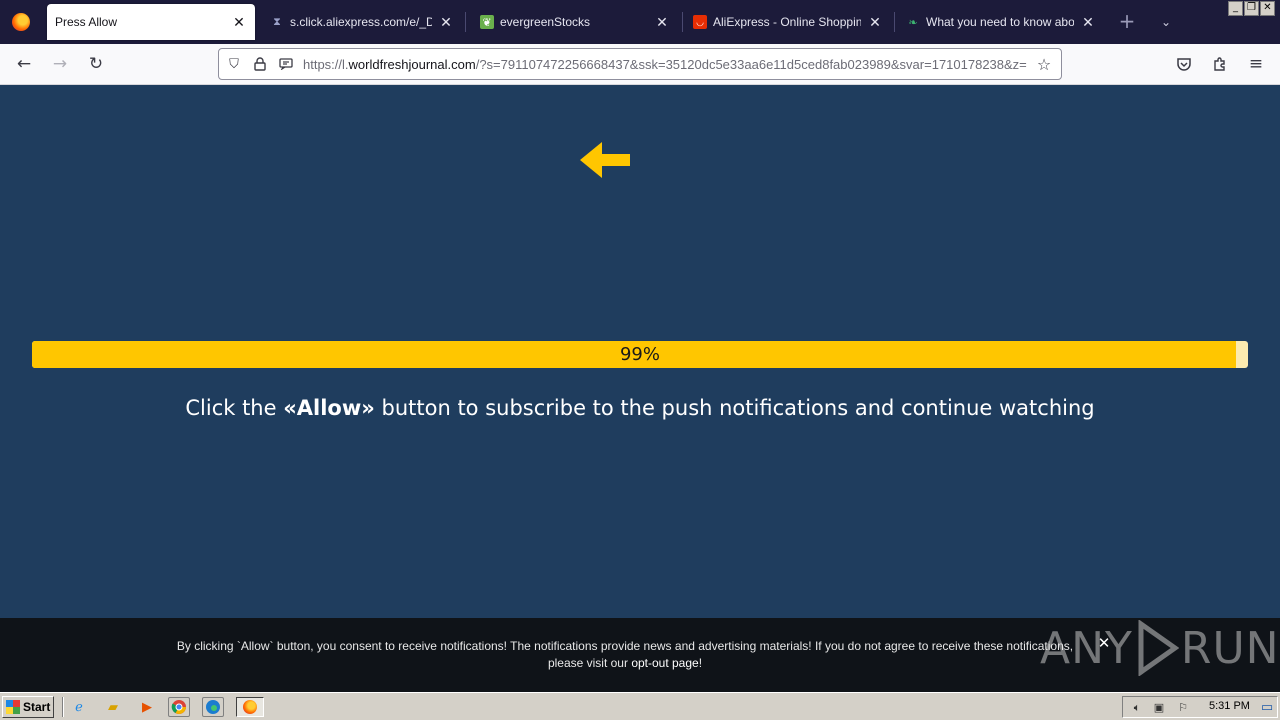 The height and width of the screenshot is (720, 1280). Describe the element at coordinates (700, 22) in the screenshot. I see `aliexpress-favicon-icon: ◡` at that location.